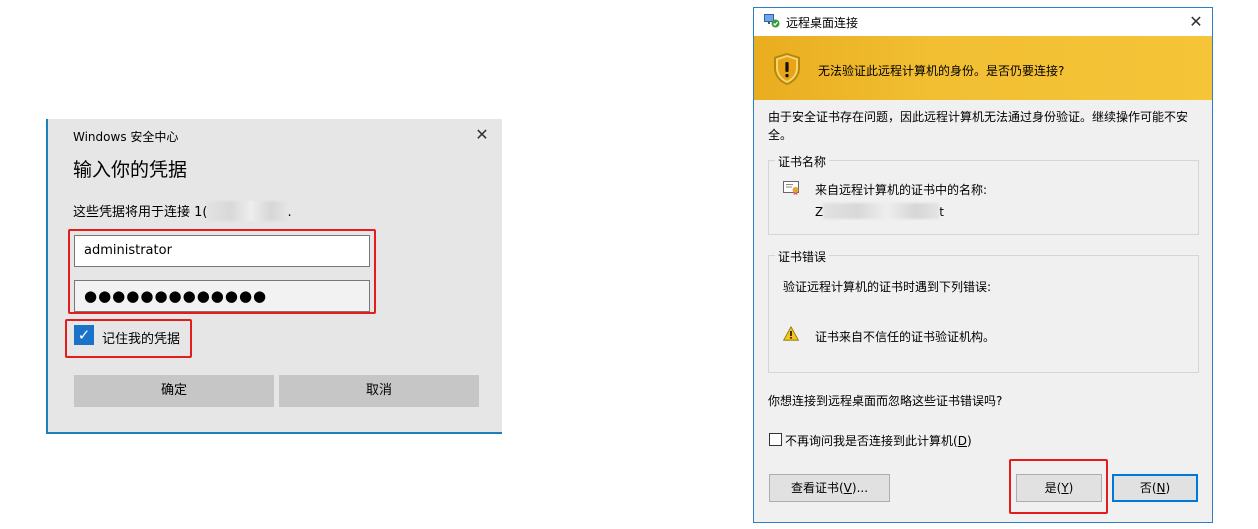 This screenshot has width=1258, height=529. I want to click on password-field: ●●●●●●●●●●●●●, so click(222, 296).